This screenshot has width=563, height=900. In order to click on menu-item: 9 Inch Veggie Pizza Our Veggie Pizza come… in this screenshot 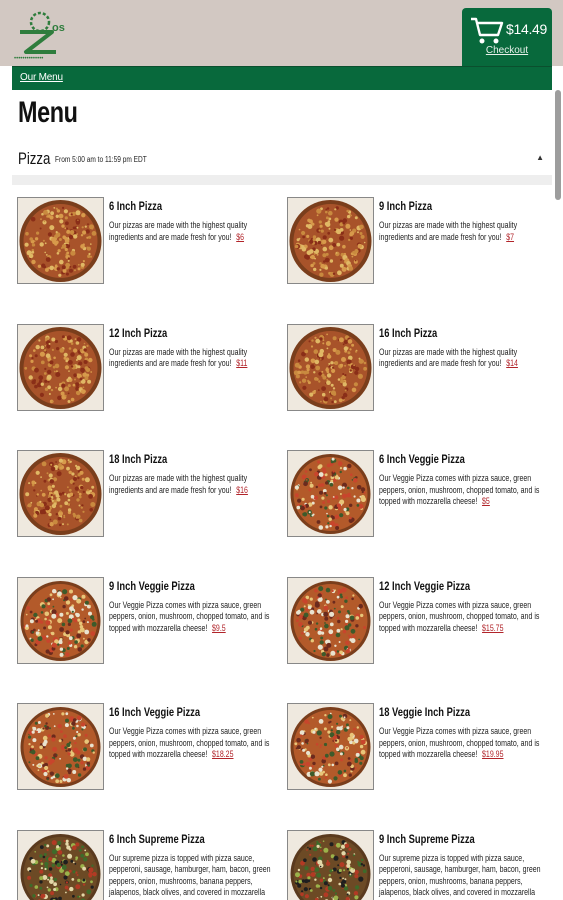, I will do `click(152, 631)`.